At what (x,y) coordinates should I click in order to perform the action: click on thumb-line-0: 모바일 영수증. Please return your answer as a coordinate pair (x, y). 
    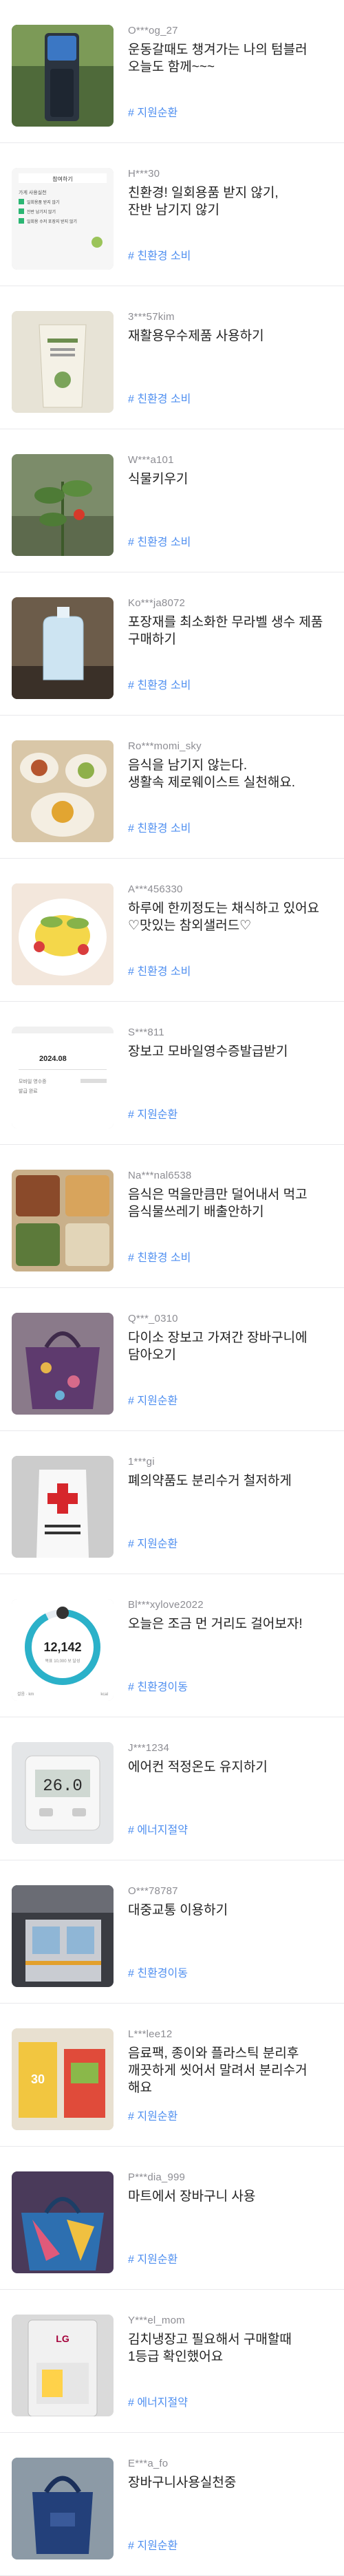
    Looking at the image, I should click on (33, 1081).